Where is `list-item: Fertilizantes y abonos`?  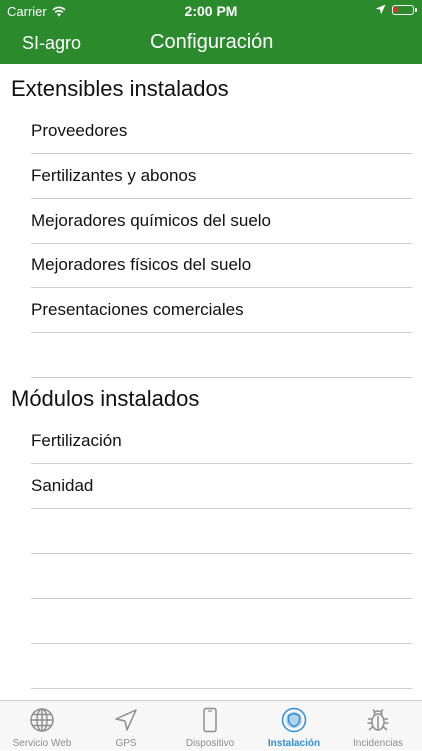 list-item: Fertilizantes y abonos is located at coordinates (221, 176).